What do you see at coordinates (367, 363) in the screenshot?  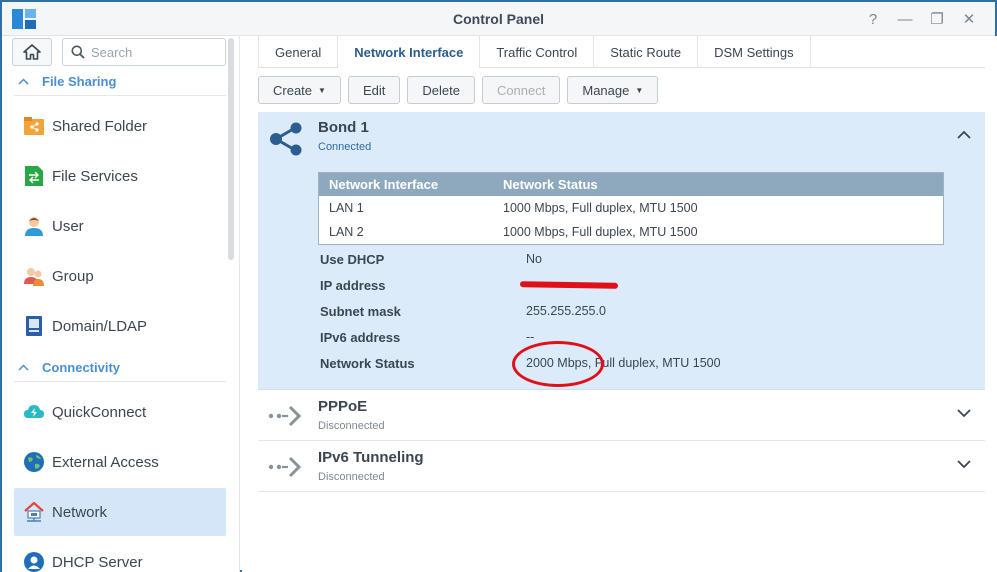 I see `prop-label-network-status: Network Status` at bounding box center [367, 363].